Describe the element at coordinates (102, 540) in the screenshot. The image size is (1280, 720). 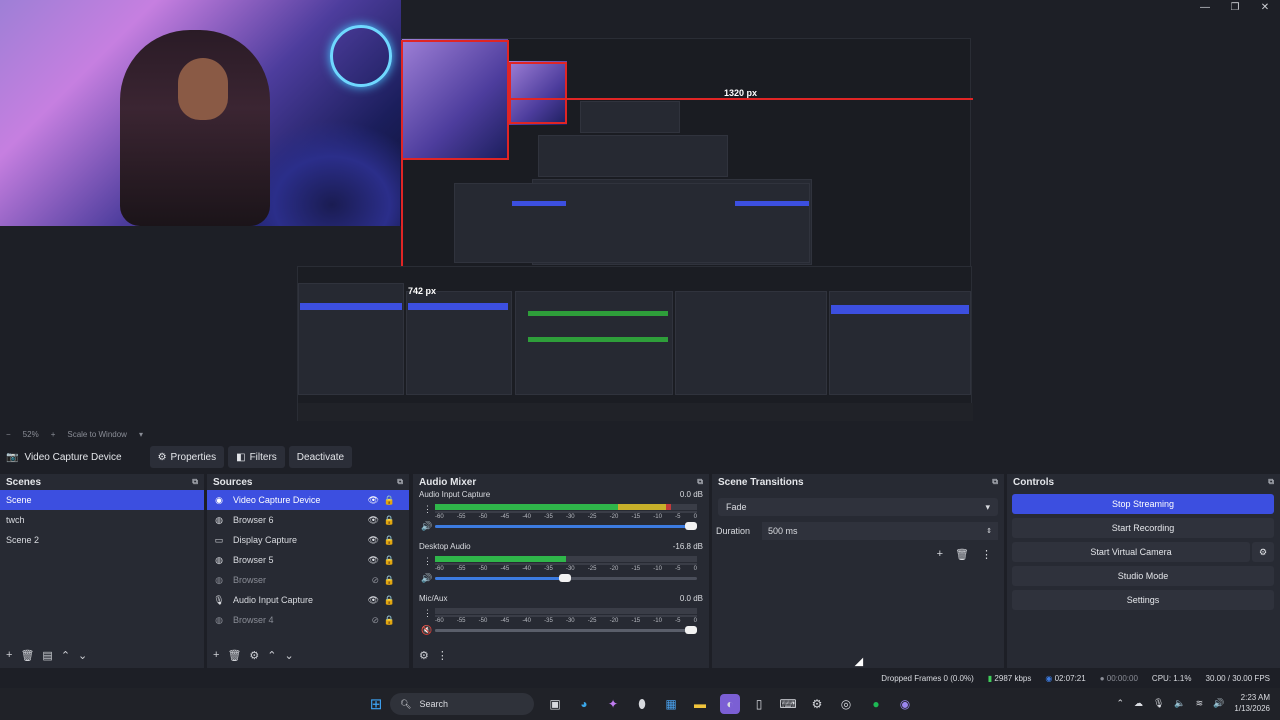
I see `scene-item: Scene 2` at that location.